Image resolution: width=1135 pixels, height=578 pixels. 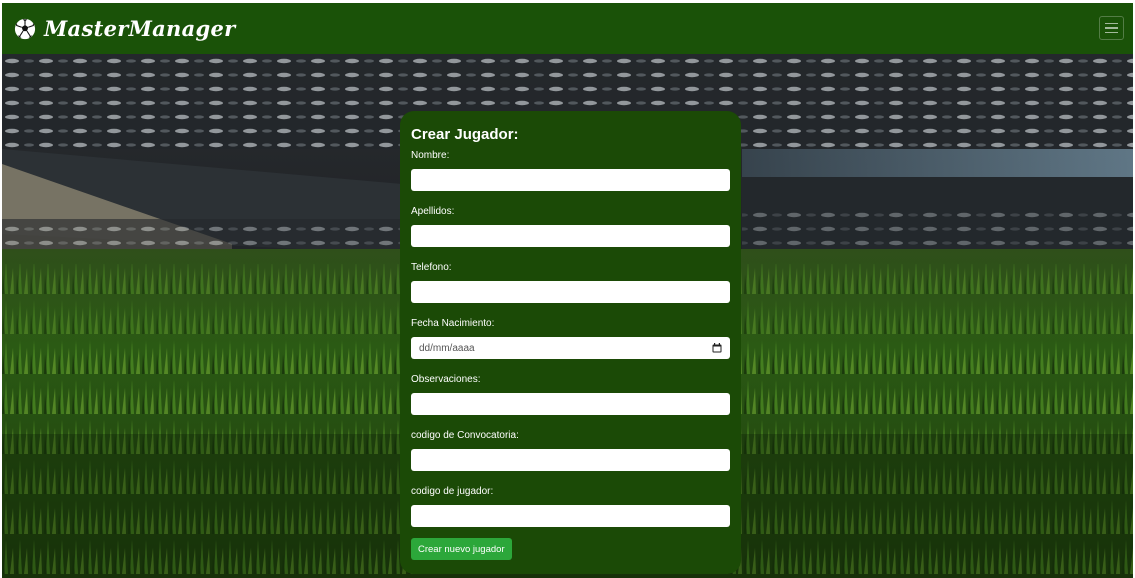 I want to click on navbar-brand: MasterManager, so click(x=125, y=28).